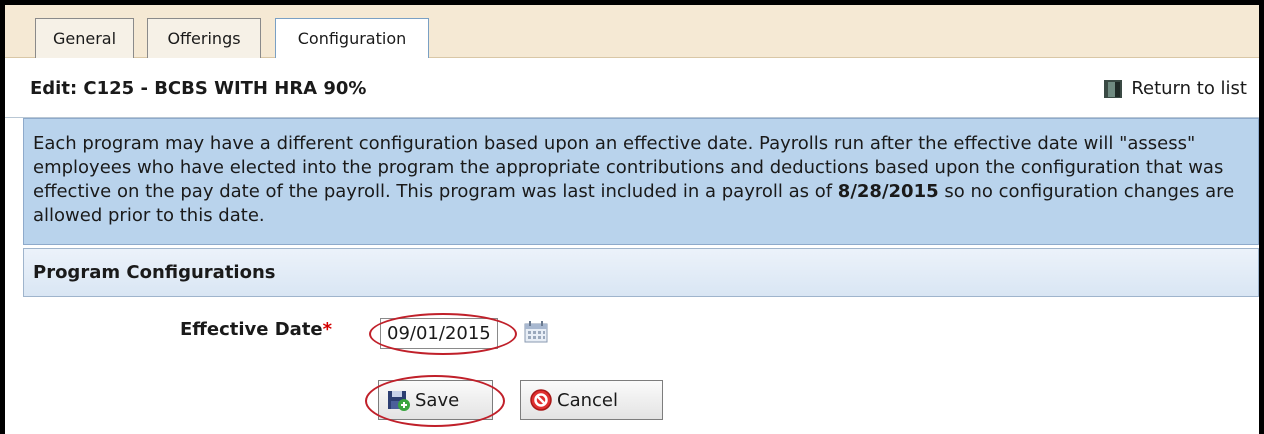 The image size is (1264, 434). What do you see at coordinates (204, 38) in the screenshot?
I see `tab-offerings: Offerings` at bounding box center [204, 38].